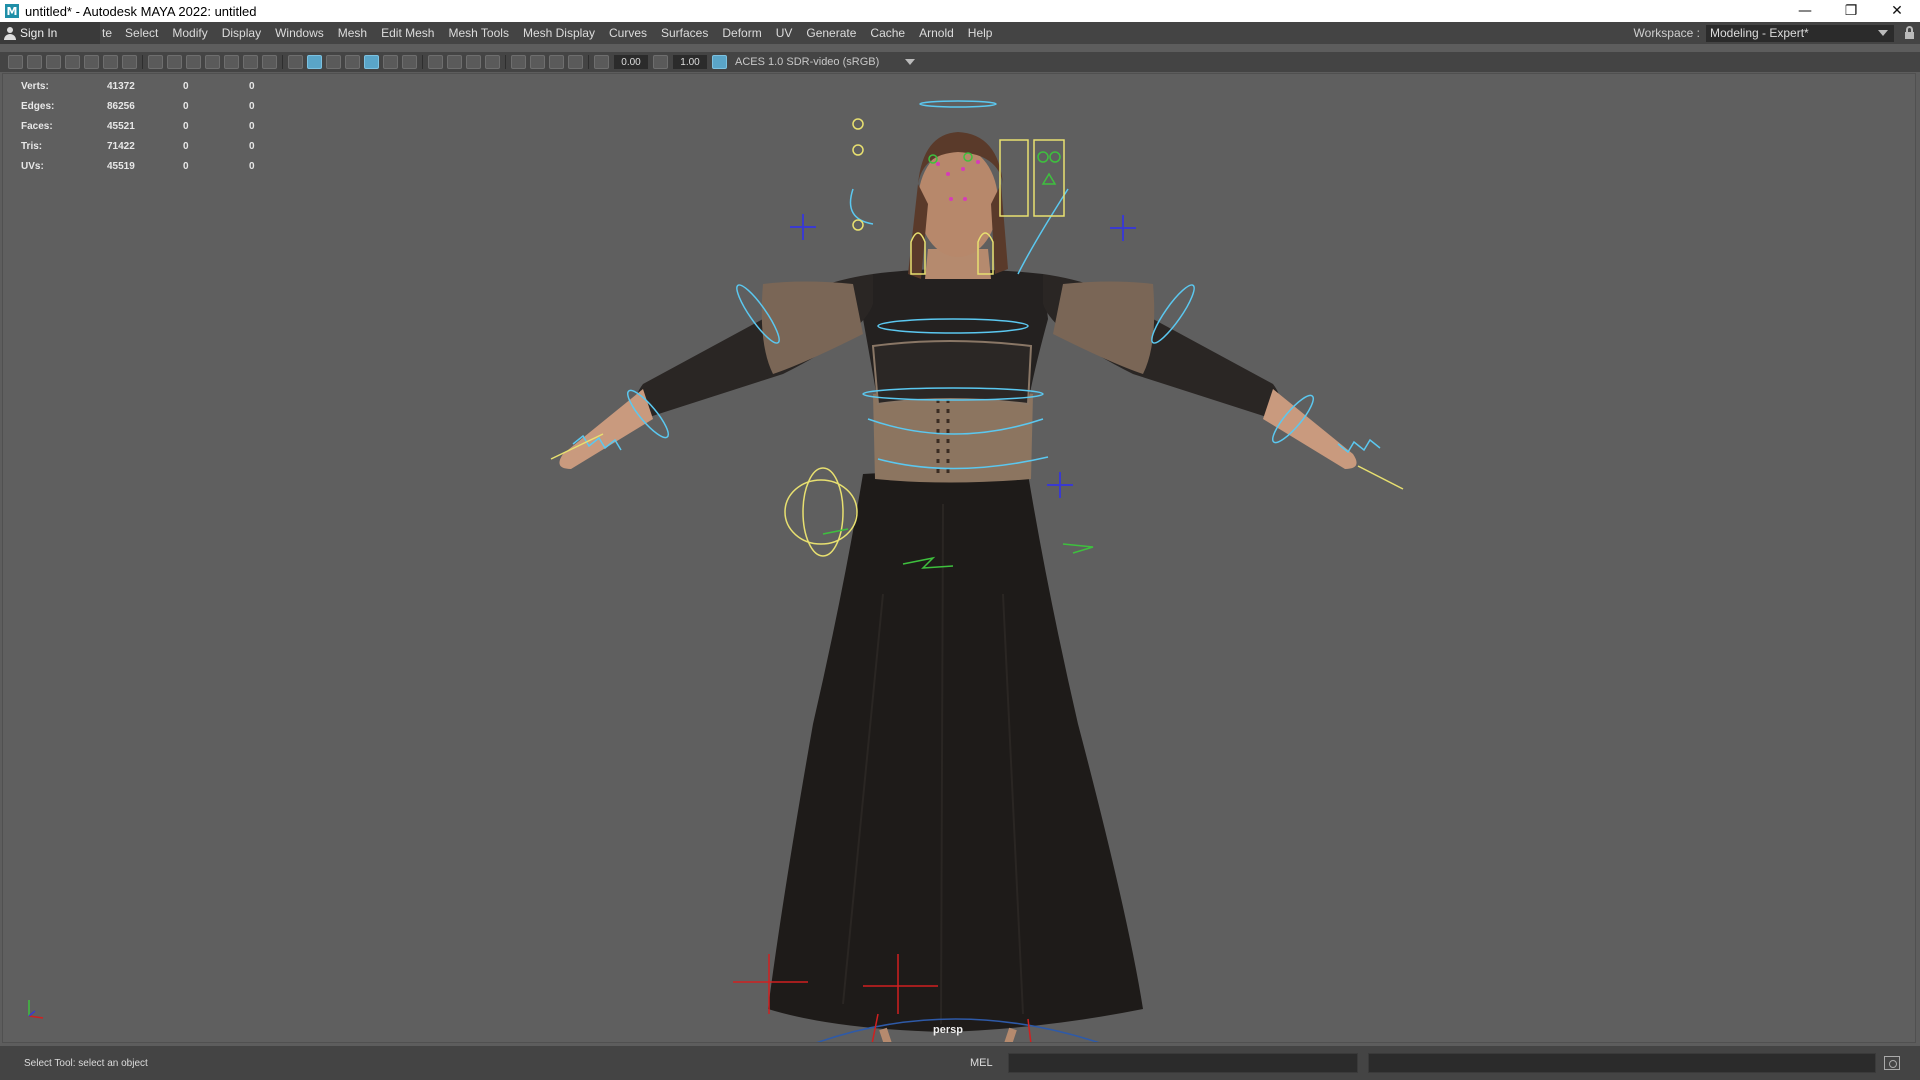 The height and width of the screenshot is (1080, 1920). Describe the element at coordinates (39, 33) in the screenshot. I see `sign-in-label: Sign In` at that location.